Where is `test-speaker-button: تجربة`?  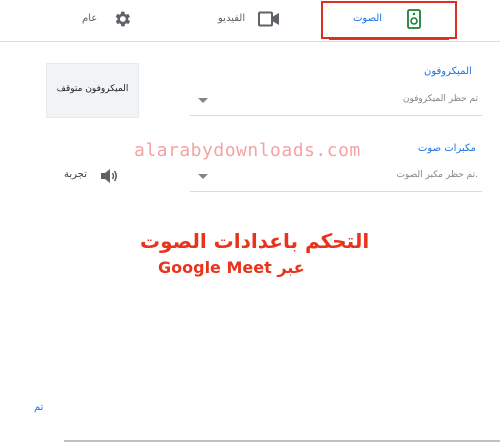
test-speaker-button: تجربة is located at coordinates (92, 176).